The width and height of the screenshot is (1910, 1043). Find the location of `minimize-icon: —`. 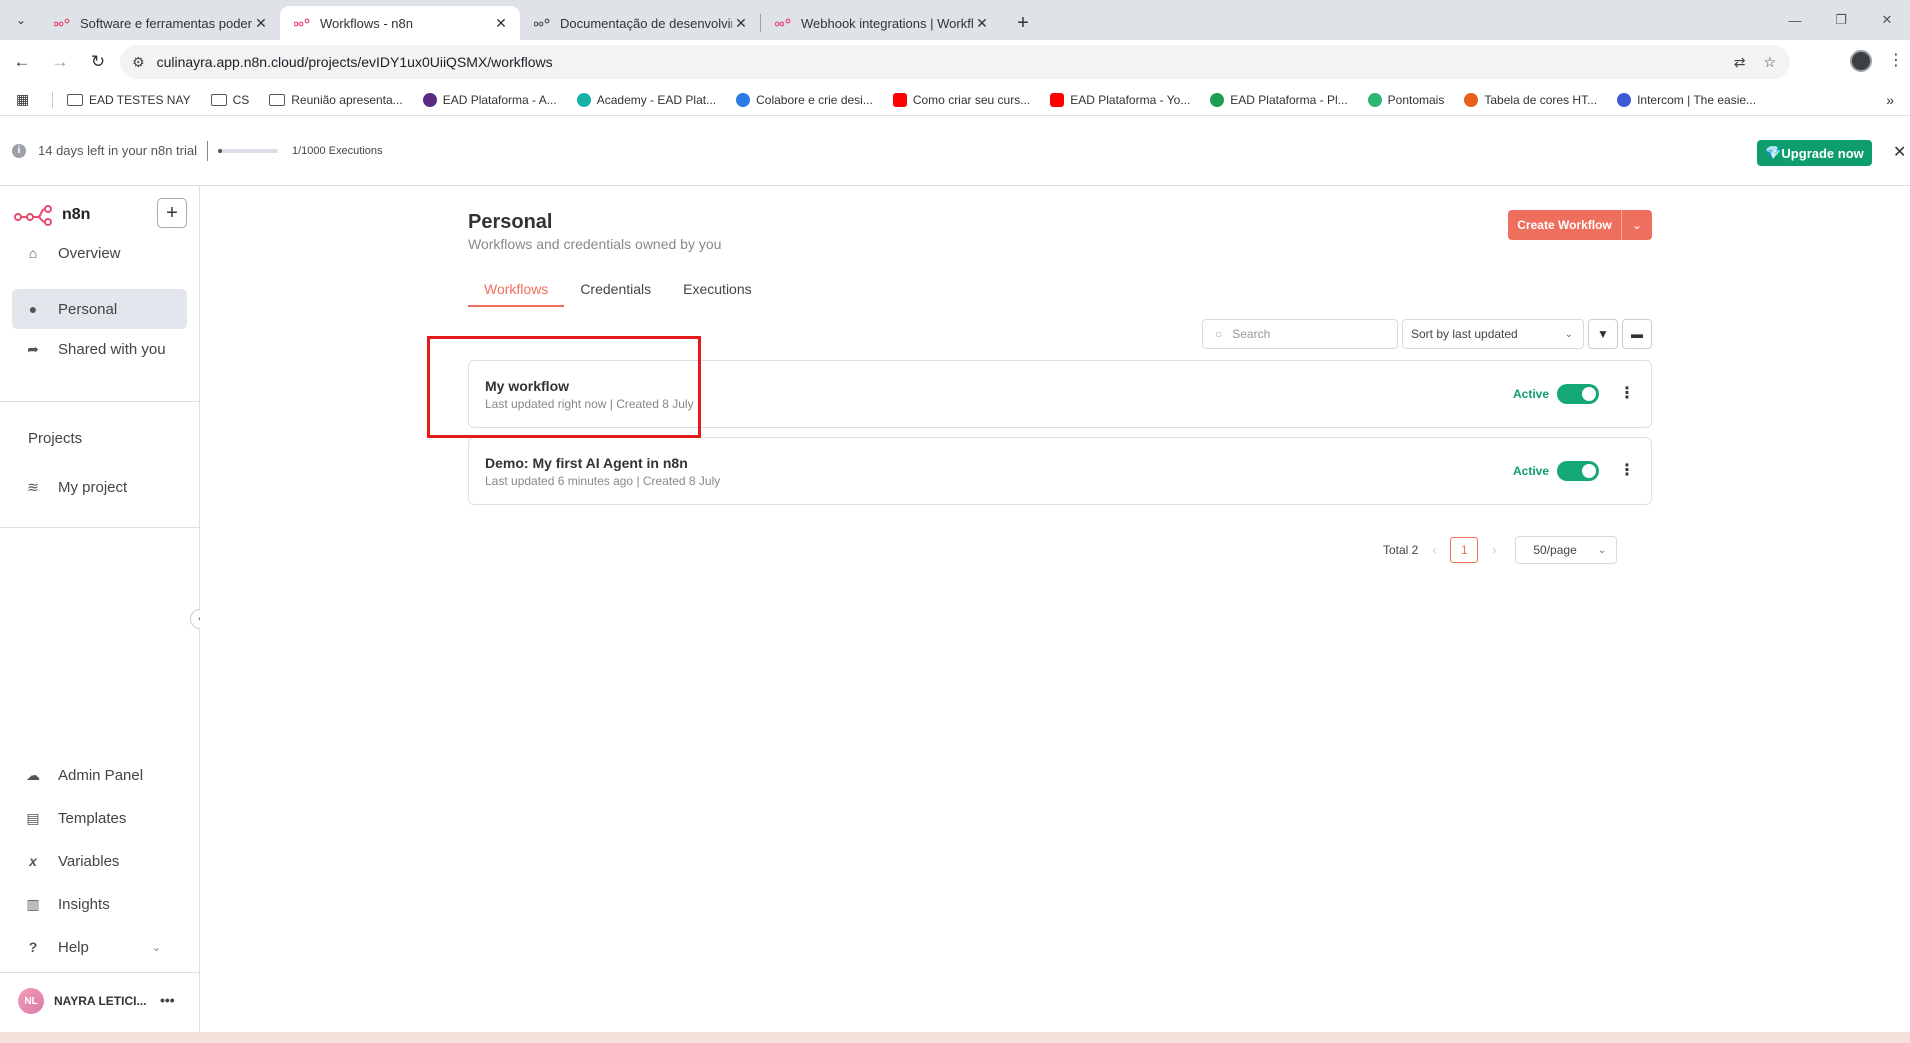

minimize-icon: — is located at coordinates (1795, 20).